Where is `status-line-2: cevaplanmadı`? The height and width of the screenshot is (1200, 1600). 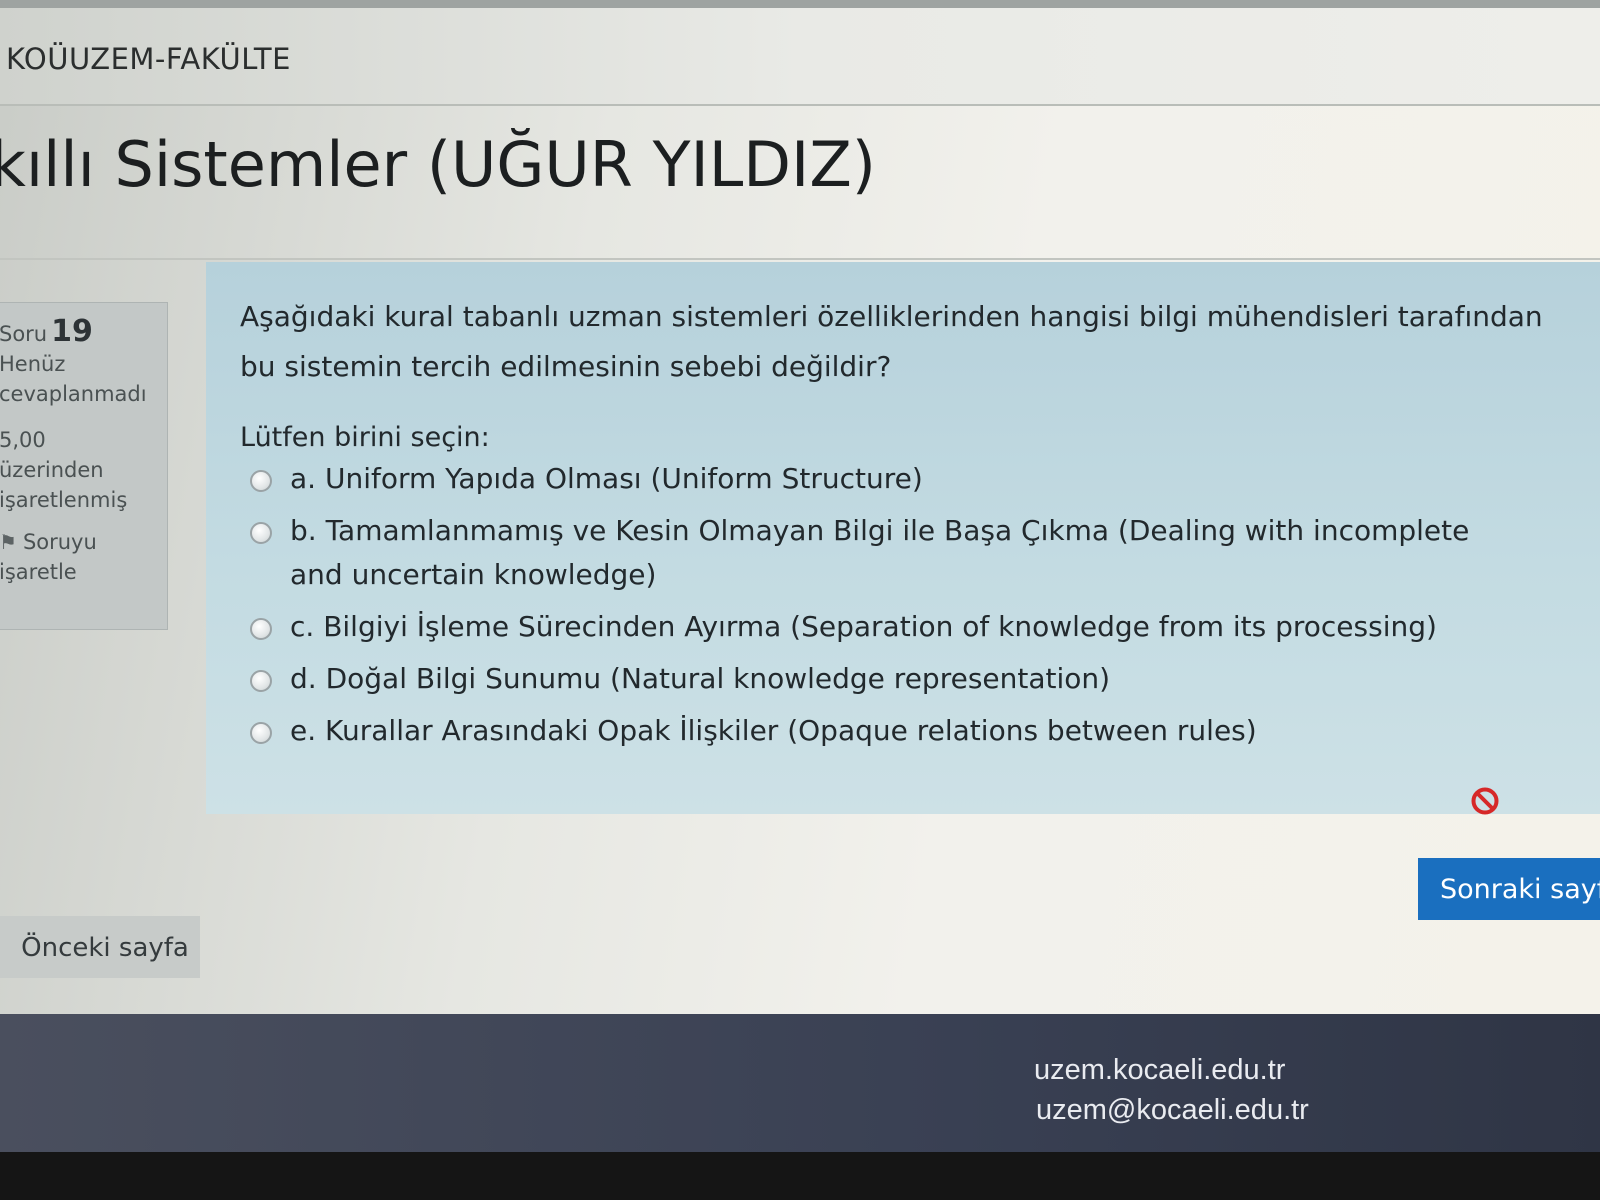 status-line-2: cevaplanmadı is located at coordinates (73, 394).